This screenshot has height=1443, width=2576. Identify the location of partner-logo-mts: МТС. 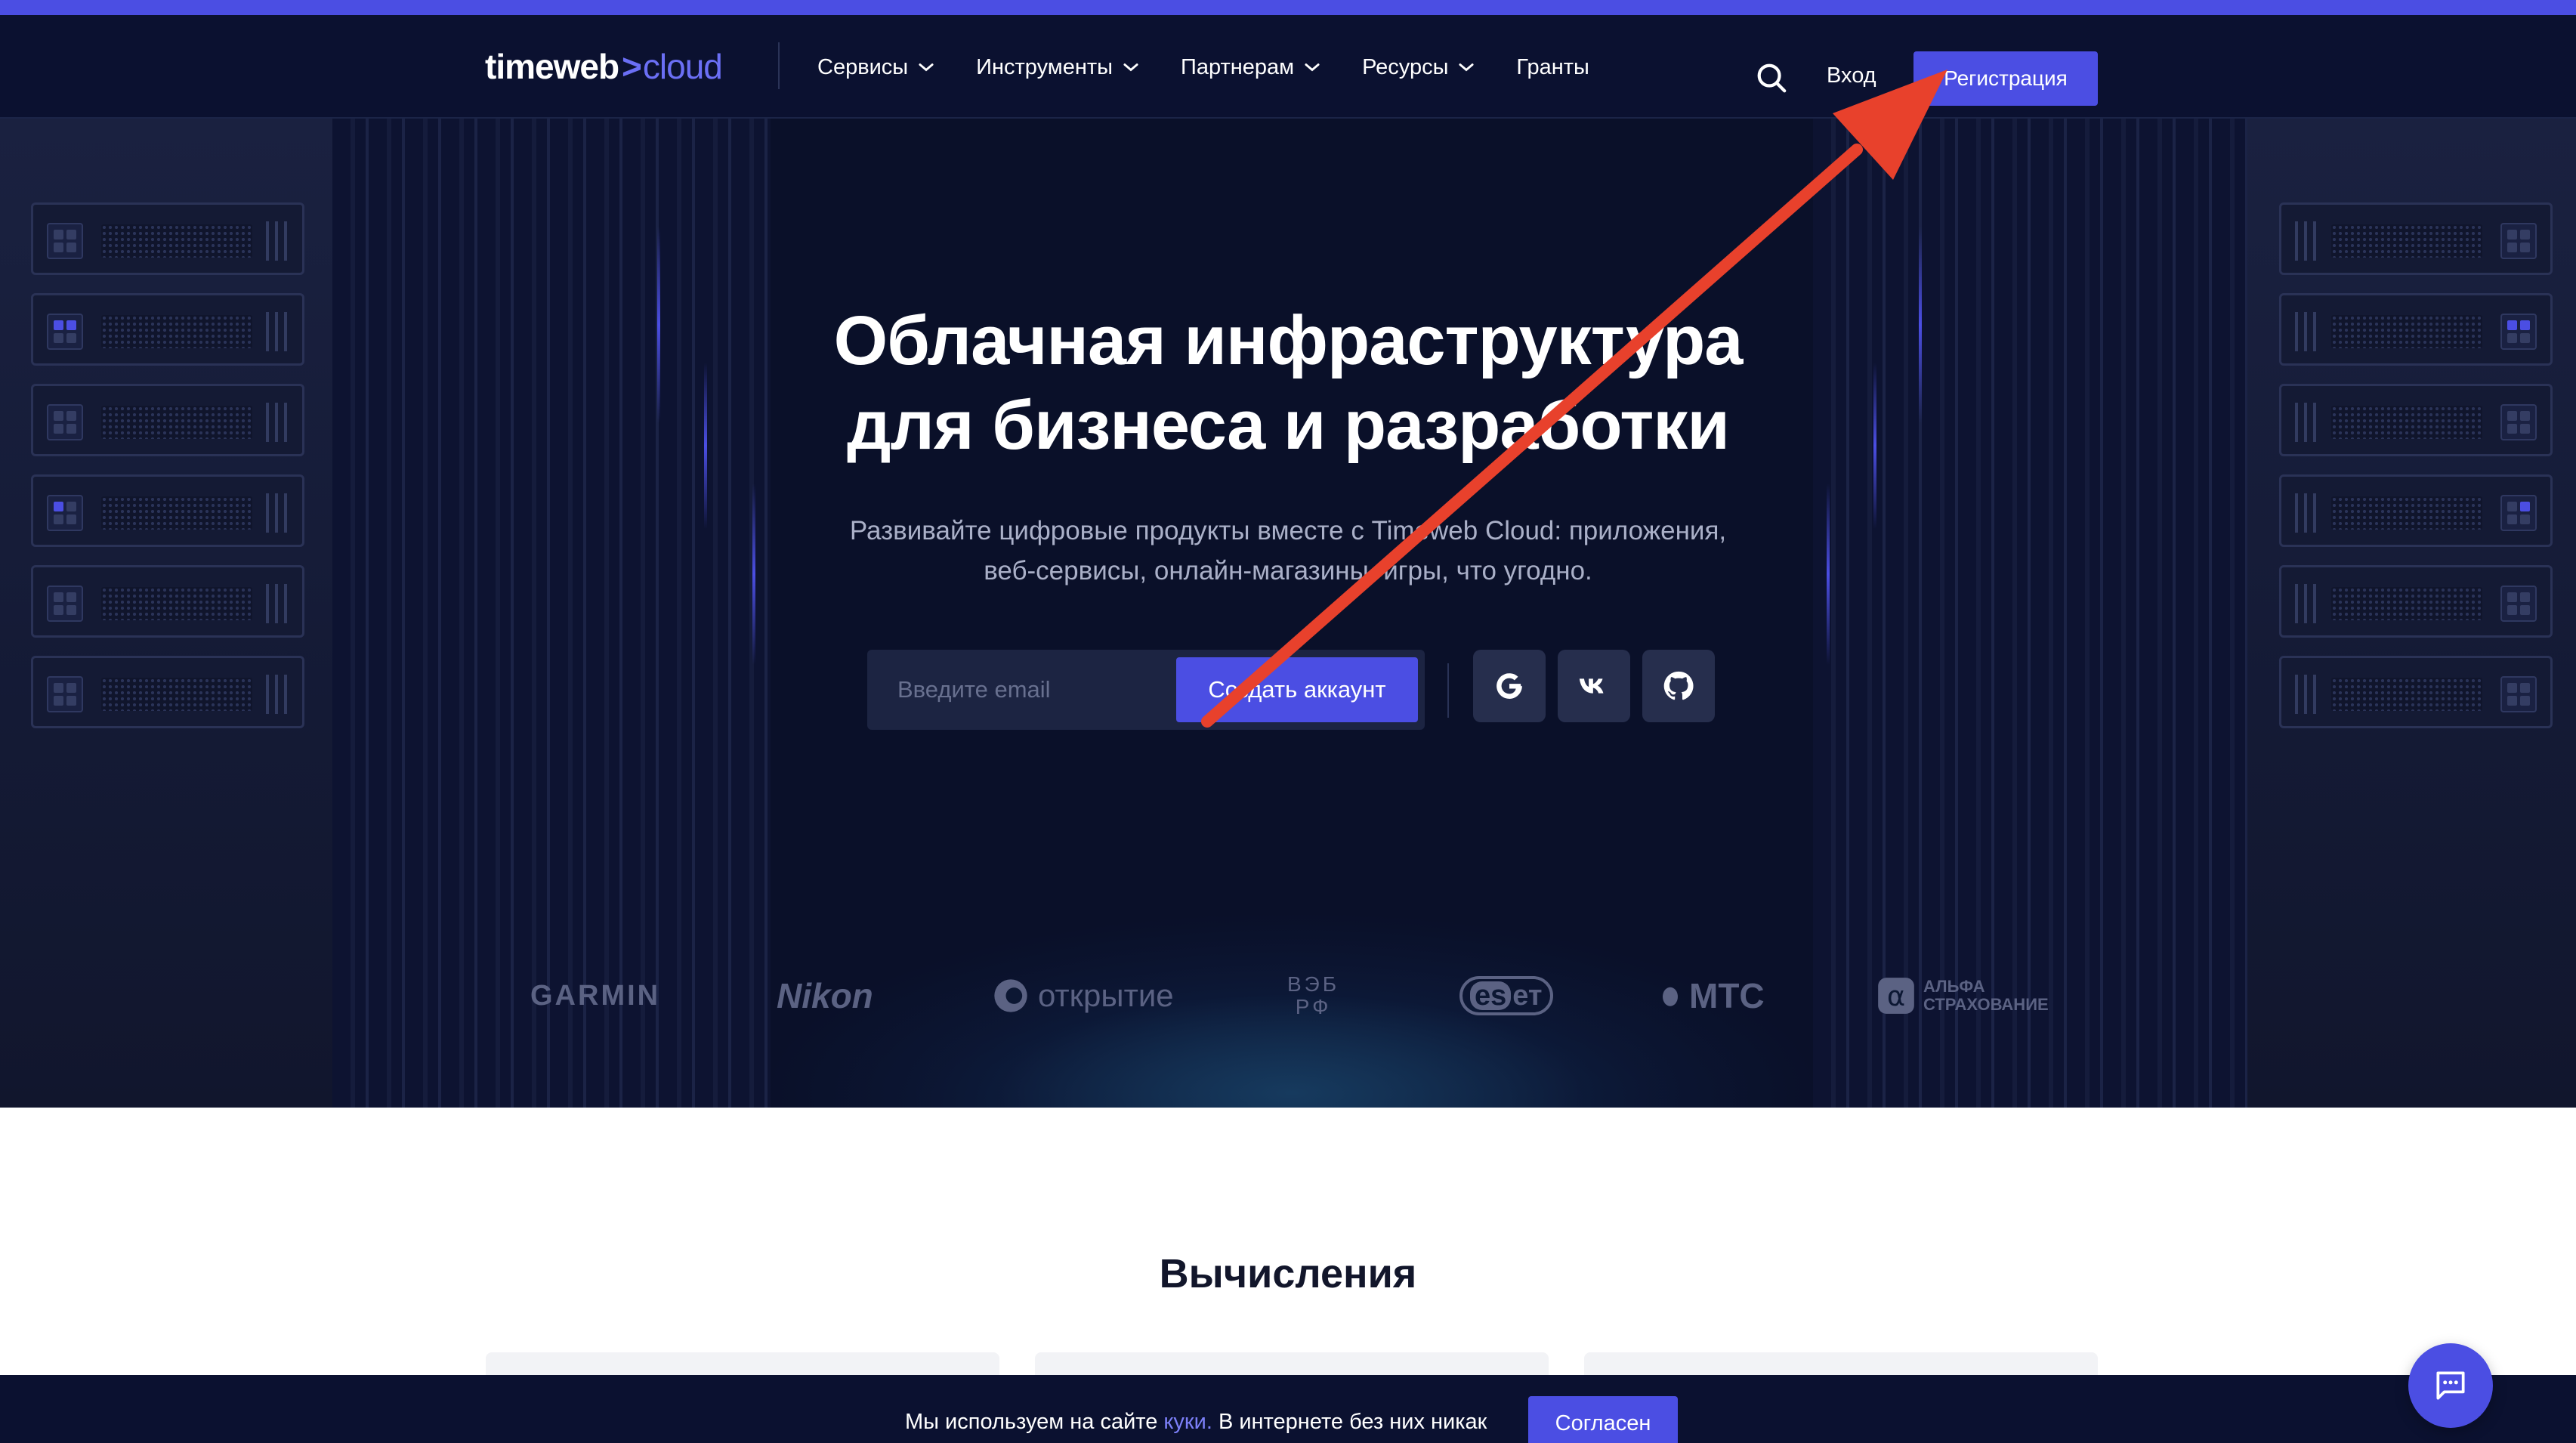
(1712, 996).